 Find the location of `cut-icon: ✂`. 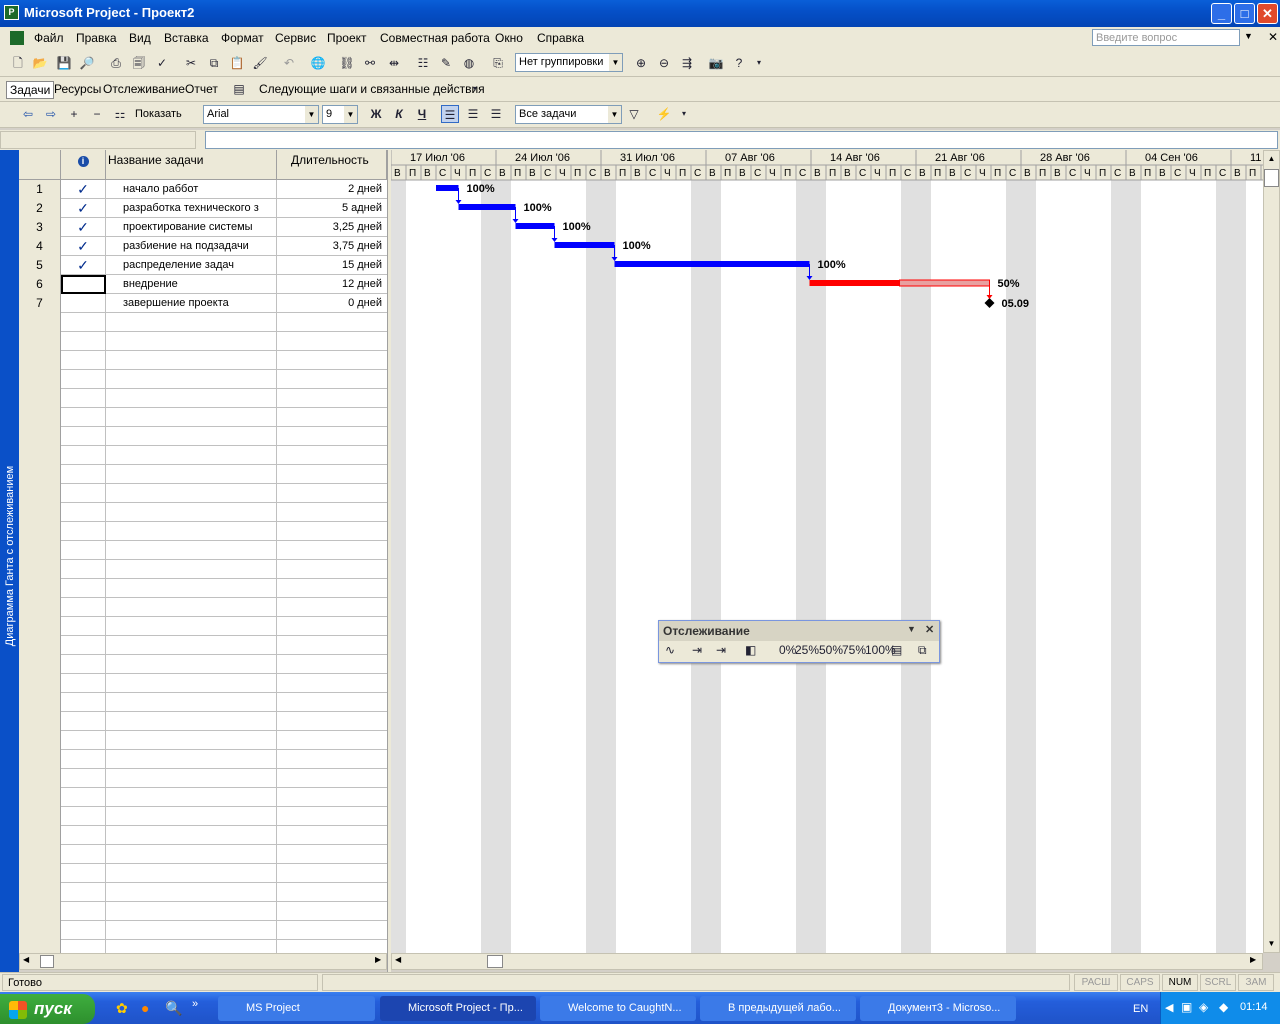

cut-icon: ✂ is located at coordinates (191, 63).